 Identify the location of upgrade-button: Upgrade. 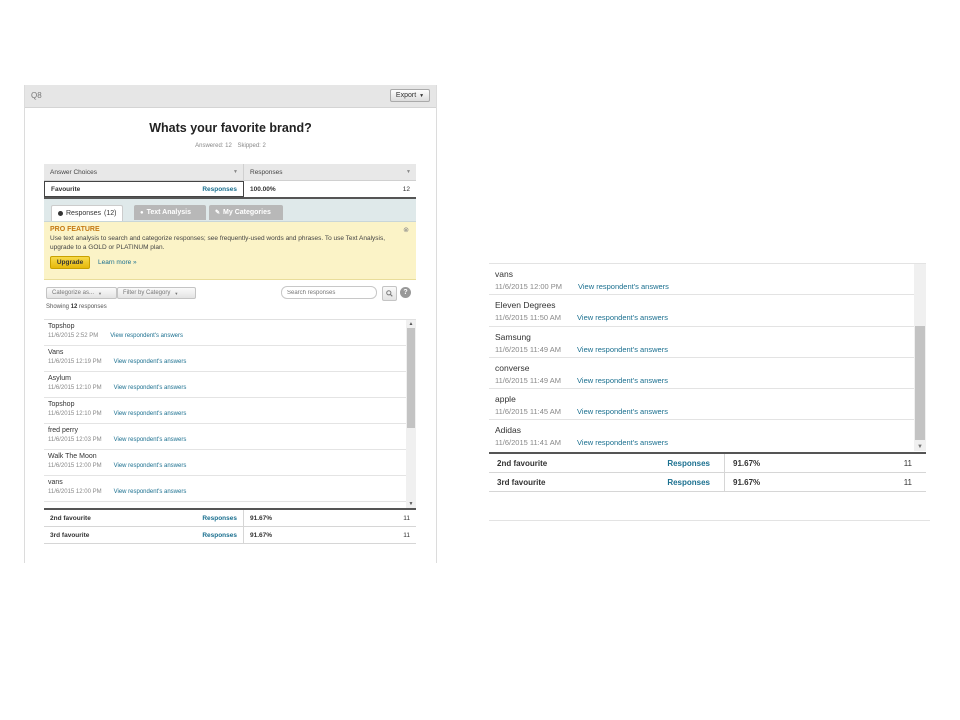
(70, 262).